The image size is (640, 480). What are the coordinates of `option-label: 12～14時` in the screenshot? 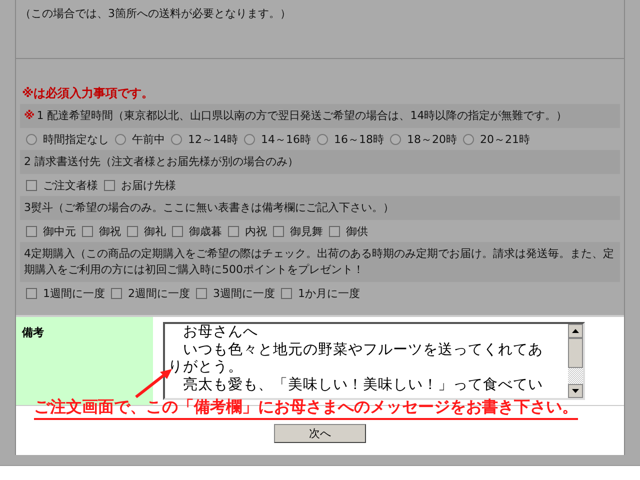 It's located at (213, 139).